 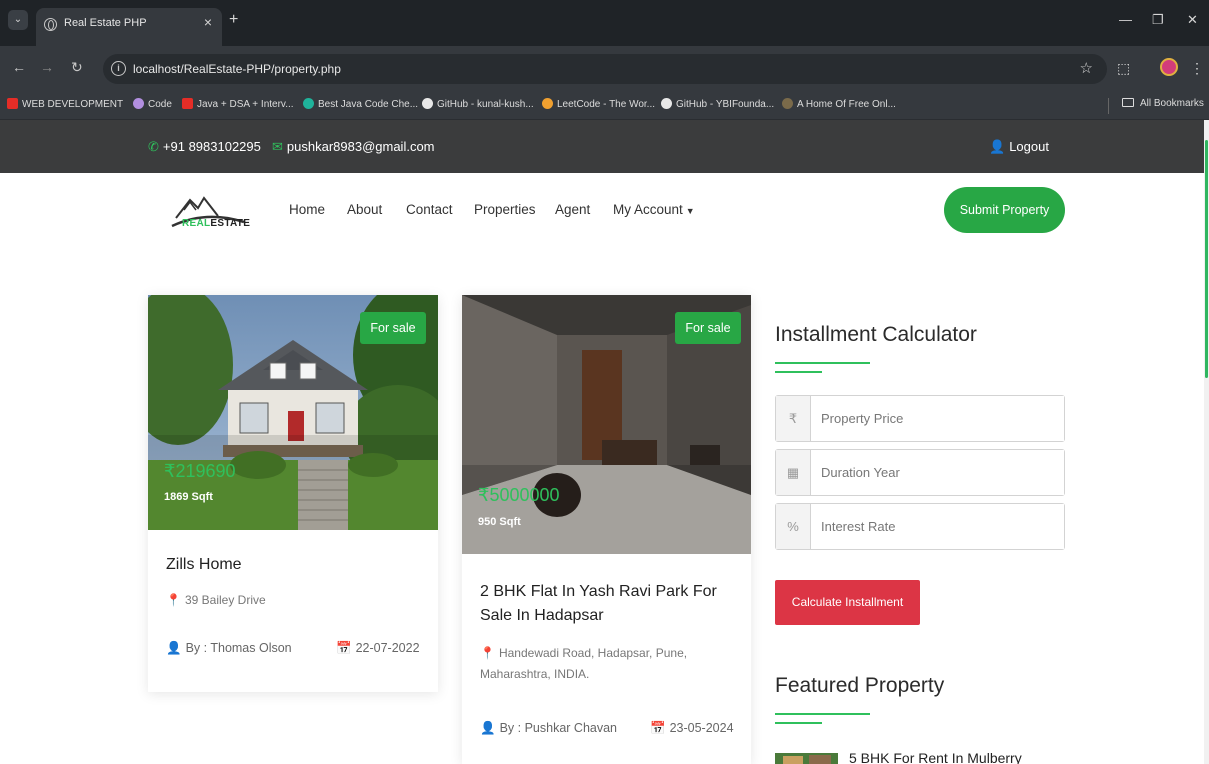 What do you see at coordinates (204, 147) in the screenshot?
I see `phone-contact: ✆ +91 8983102295` at bounding box center [204, 147].